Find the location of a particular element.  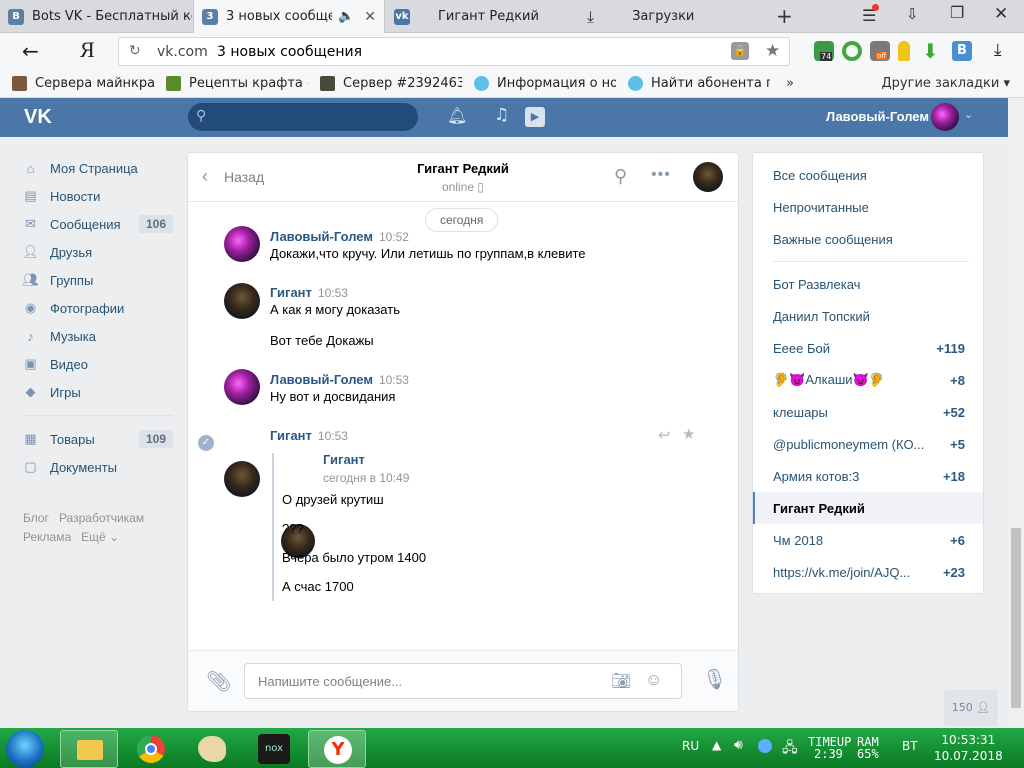

clock: 10:53:31 10.07.2018 is located at coordinates (968, 748).